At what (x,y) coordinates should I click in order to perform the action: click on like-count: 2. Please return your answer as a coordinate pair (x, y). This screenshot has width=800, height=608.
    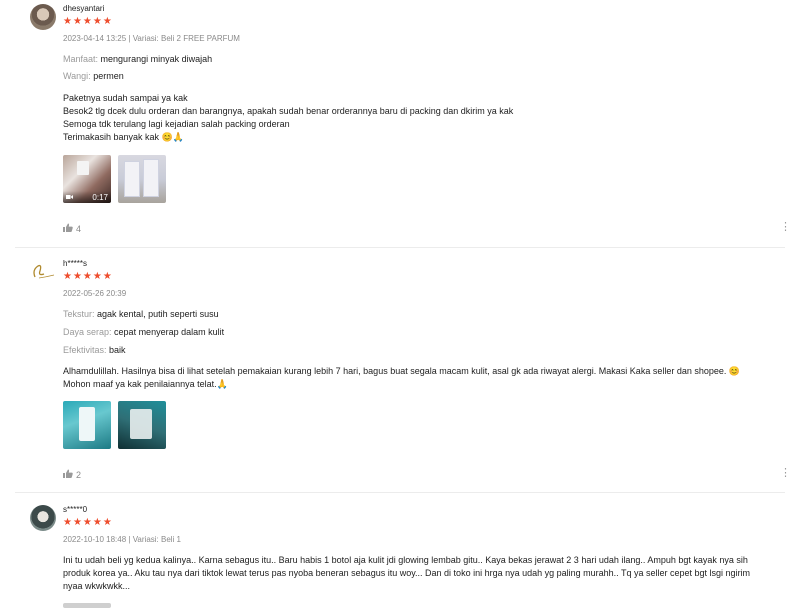
    Looking at the image, I should click on (79, 474).